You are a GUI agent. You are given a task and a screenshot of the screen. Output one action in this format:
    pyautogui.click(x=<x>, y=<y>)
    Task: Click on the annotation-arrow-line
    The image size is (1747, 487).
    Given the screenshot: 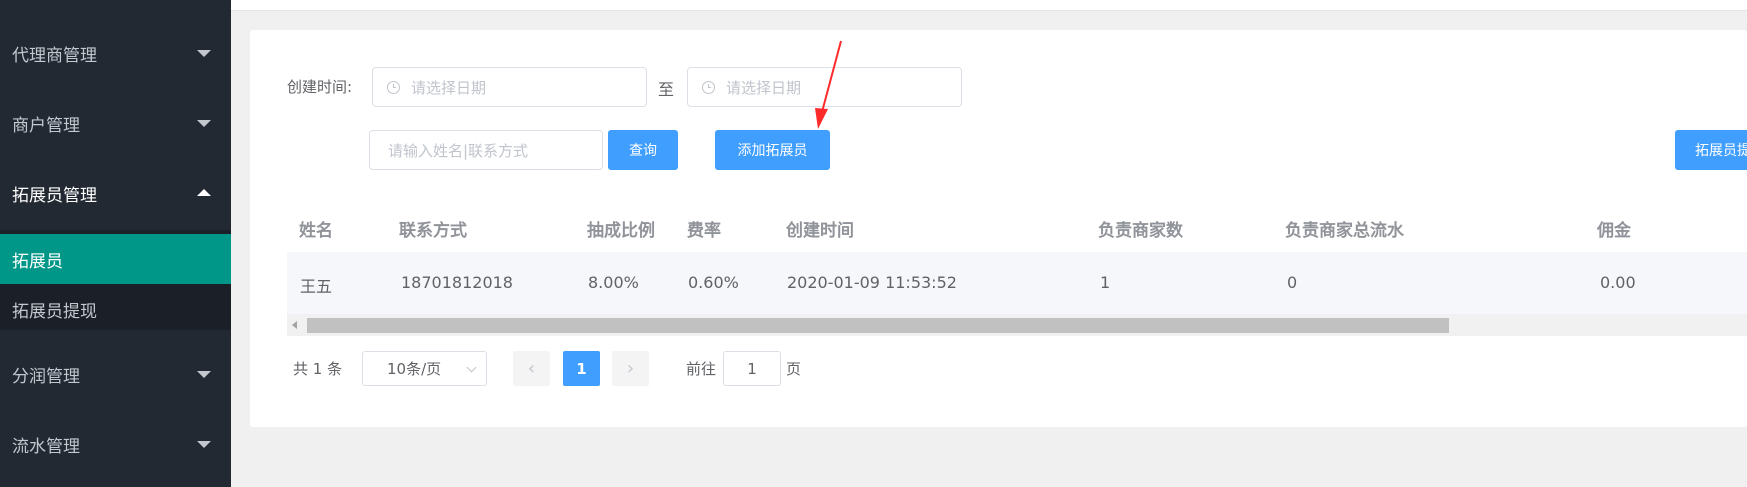 What is the action you would take?
    pyautogui.click(x=831, y=76)
    